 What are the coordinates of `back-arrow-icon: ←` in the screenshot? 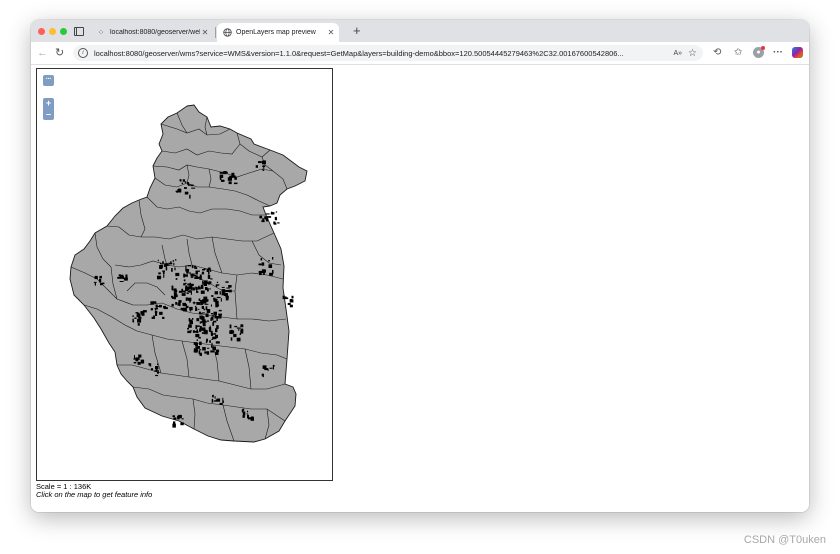 It's located at (42, 53).